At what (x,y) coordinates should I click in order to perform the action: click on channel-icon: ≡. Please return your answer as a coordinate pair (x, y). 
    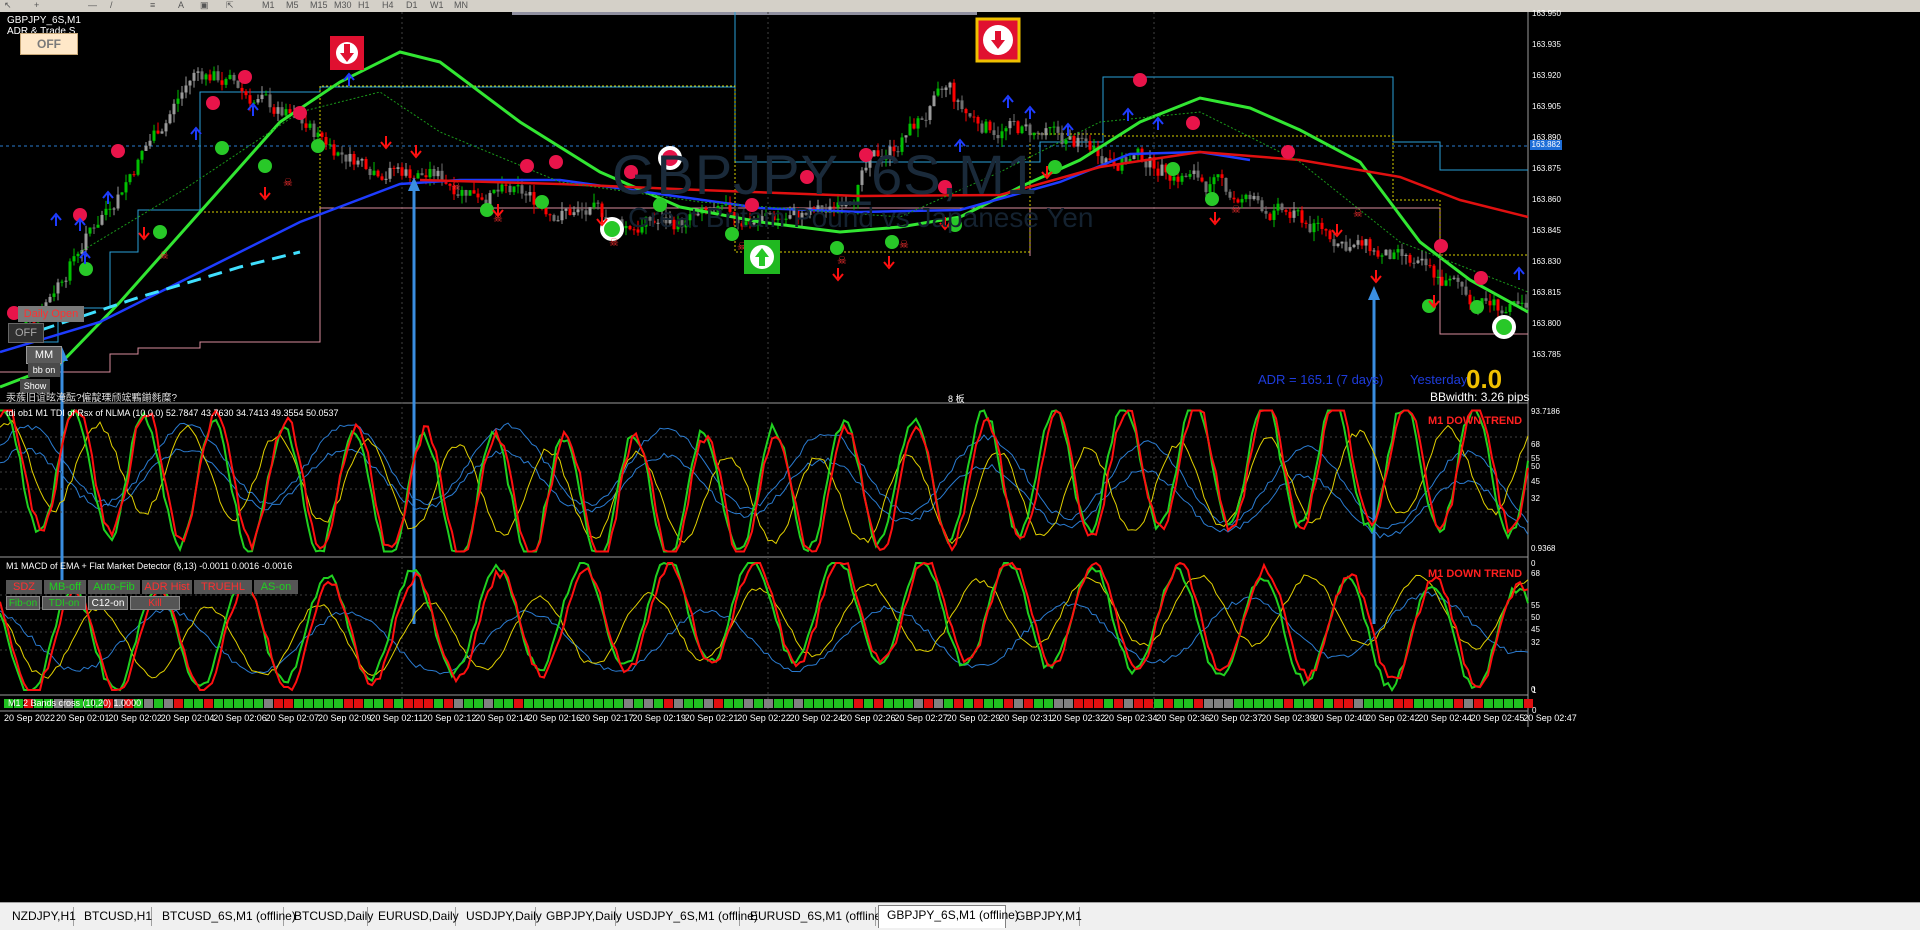
    Looking at the image, I should click on (152, 5).